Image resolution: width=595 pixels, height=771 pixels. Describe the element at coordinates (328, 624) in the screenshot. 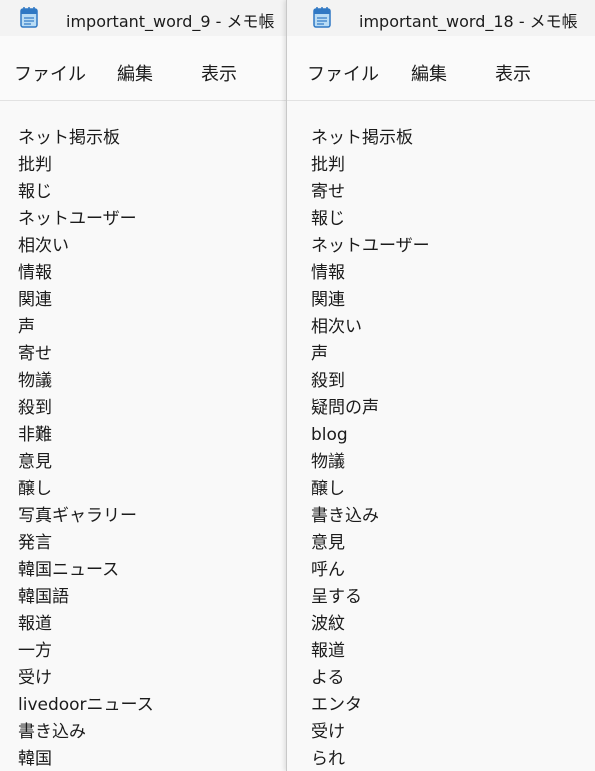

I see `text-line: 波紋` at that location.